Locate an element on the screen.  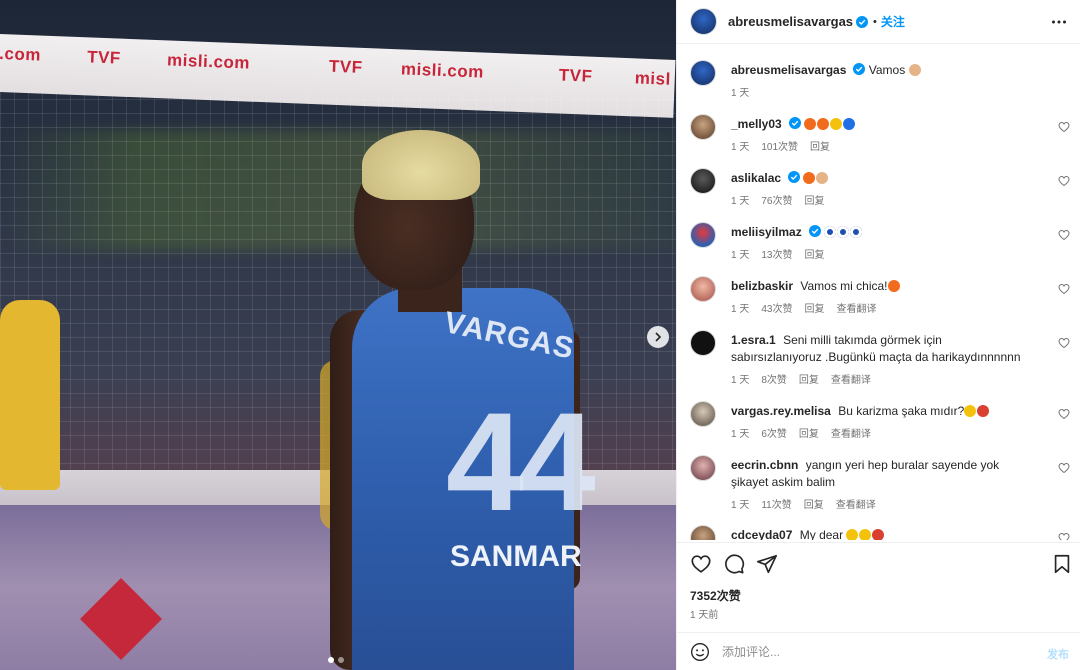
follow-button: 关注 is located at coordinates (893, 21).